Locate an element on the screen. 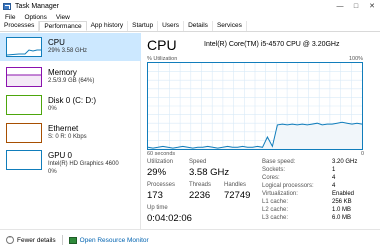  utilization-label: Utilization is located at coordinates (160, 162).